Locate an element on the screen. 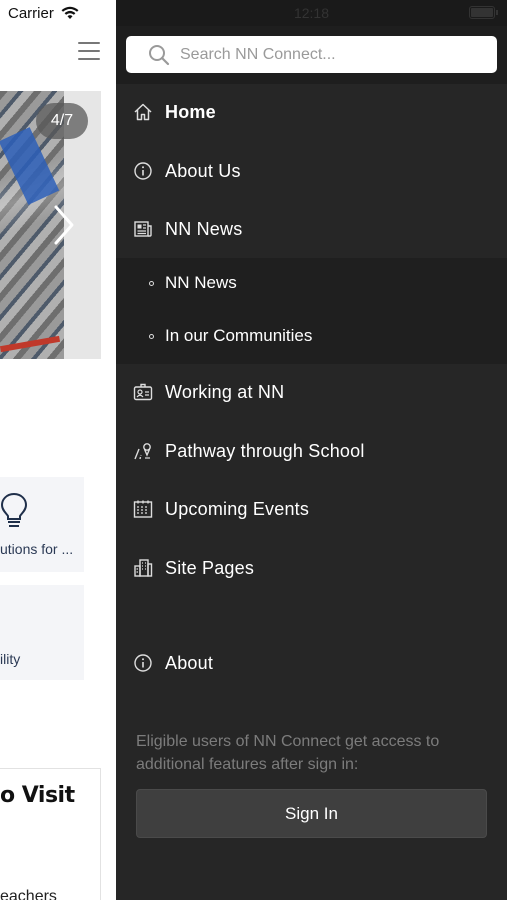 The height and width of the screenshot is (900, 507). menu-item-about: About is located at coordinates (311, 663).